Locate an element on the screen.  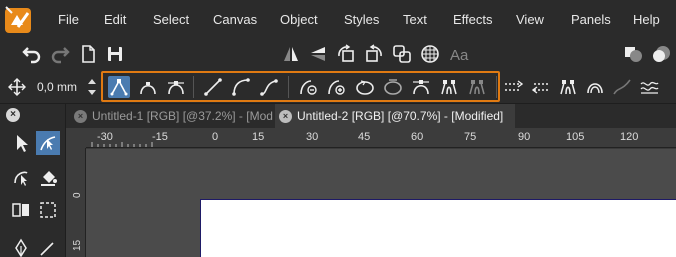
ruler-label: -15 is located at coordinates (160, 137).